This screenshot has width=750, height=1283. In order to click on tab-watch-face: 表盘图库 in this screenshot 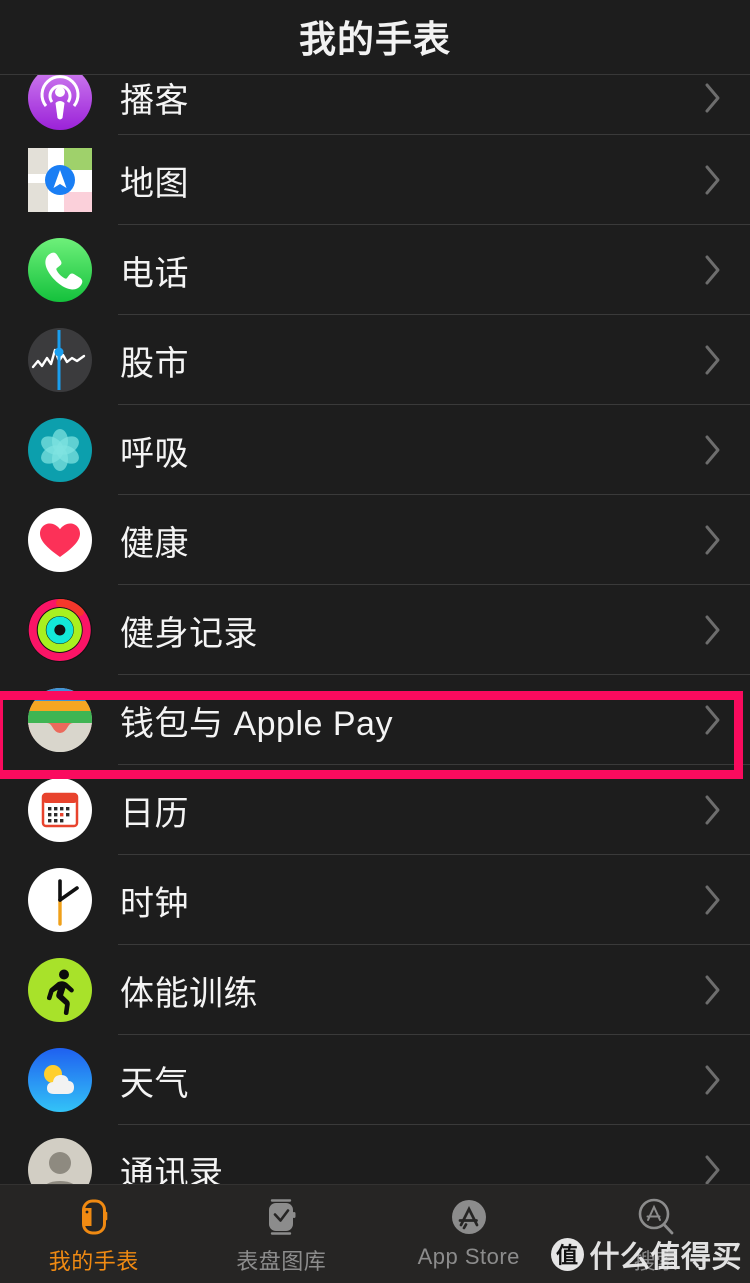, I will do `click(282, 1234)`.